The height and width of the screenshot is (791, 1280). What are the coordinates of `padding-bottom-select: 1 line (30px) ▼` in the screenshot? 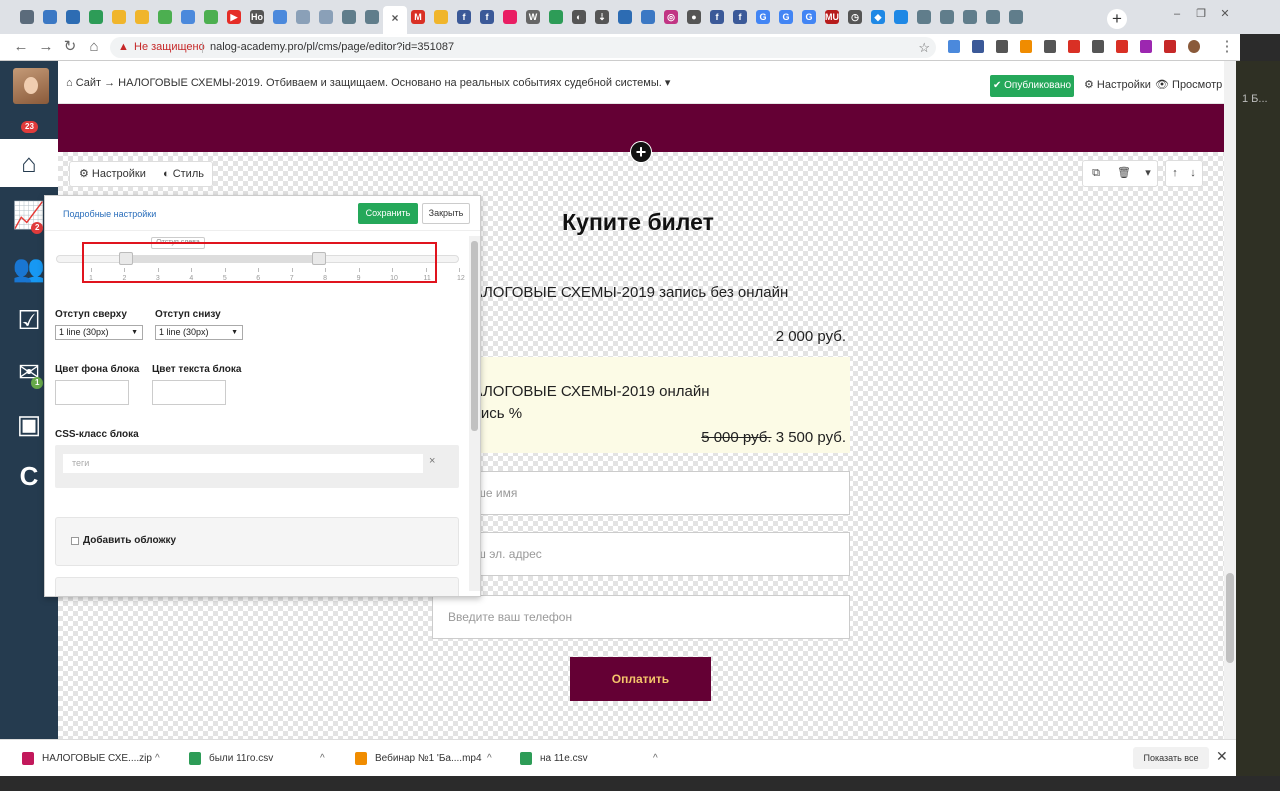 It's located at (199, 332).